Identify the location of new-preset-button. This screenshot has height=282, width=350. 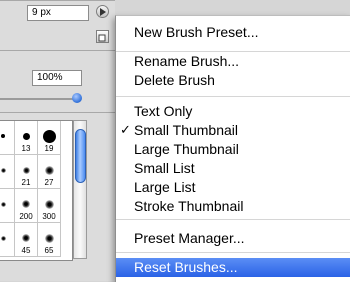
(102, 36).